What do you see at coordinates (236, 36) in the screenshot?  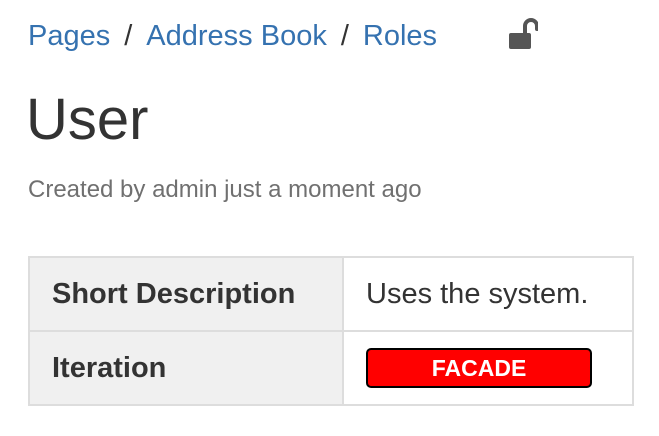 I see `breadcrumb-link-address-book: Address Book` at bounding box center [236, 36].